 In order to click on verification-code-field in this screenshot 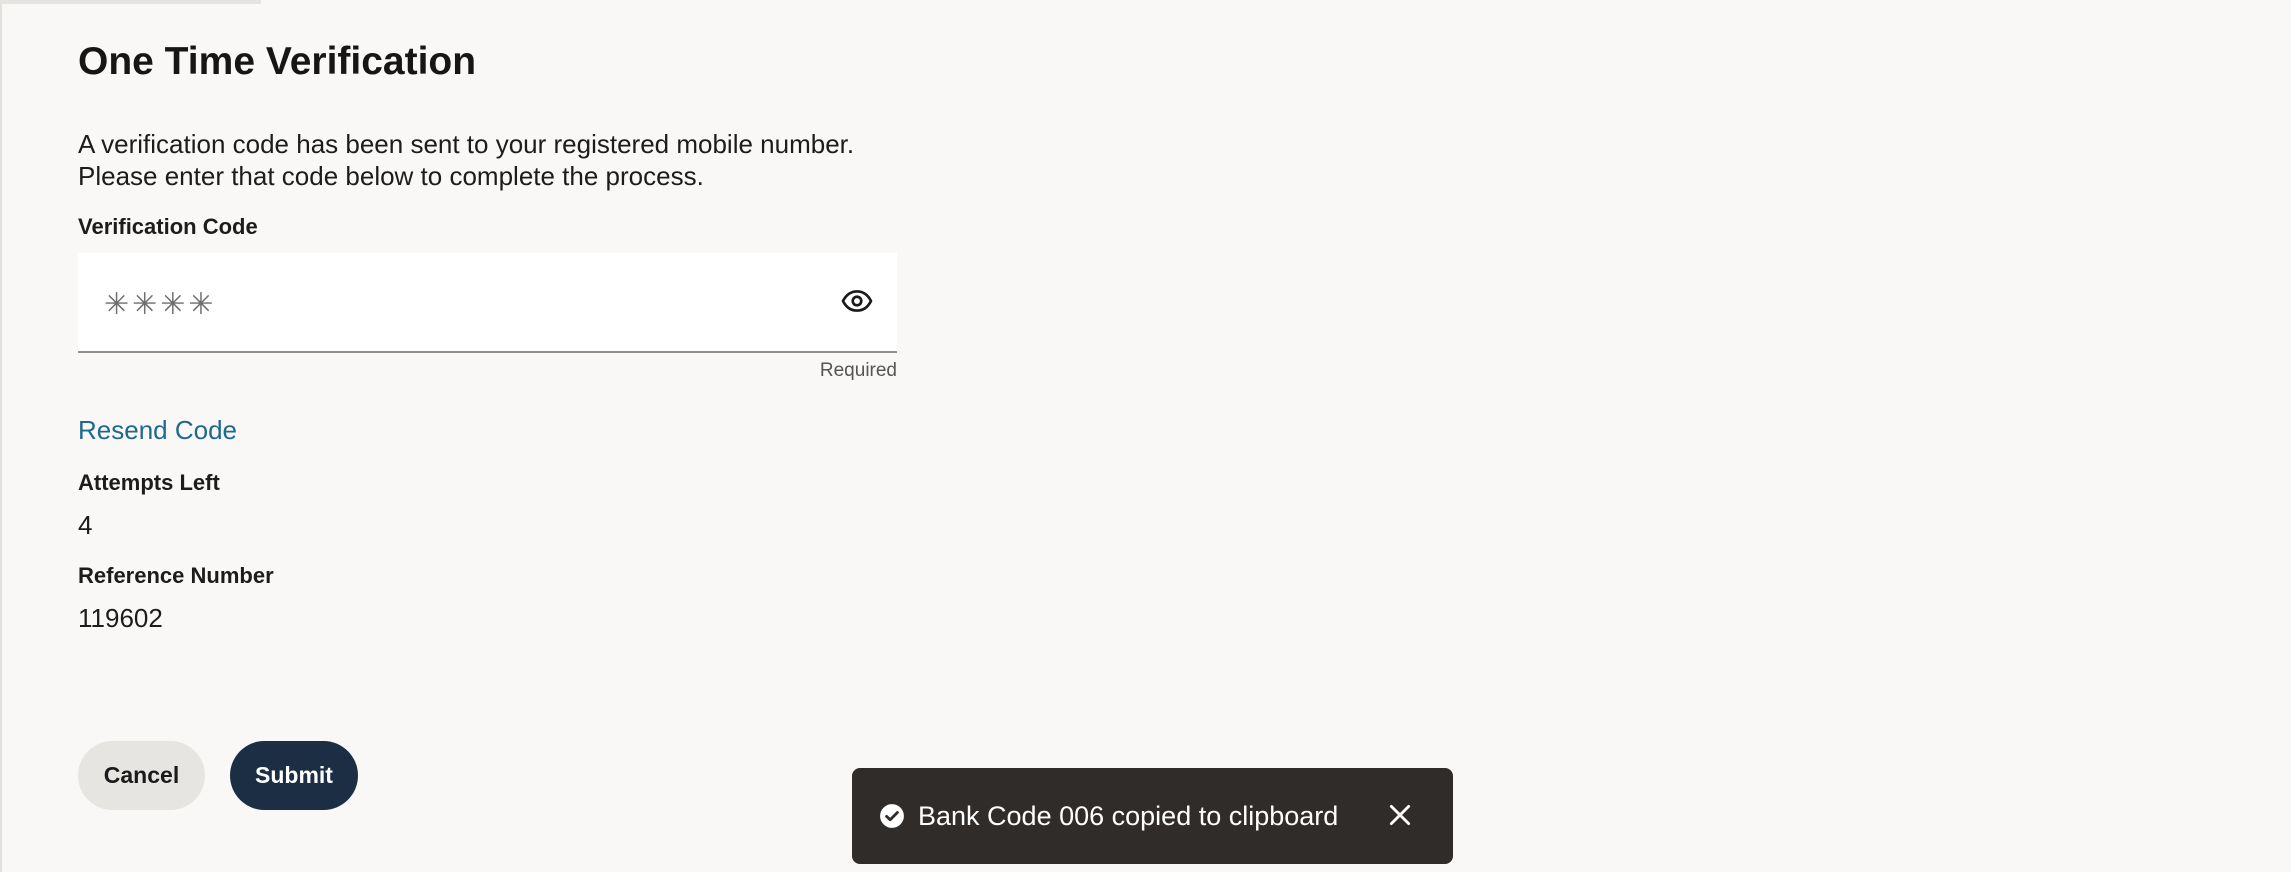, I will do `click(487, 303)`.